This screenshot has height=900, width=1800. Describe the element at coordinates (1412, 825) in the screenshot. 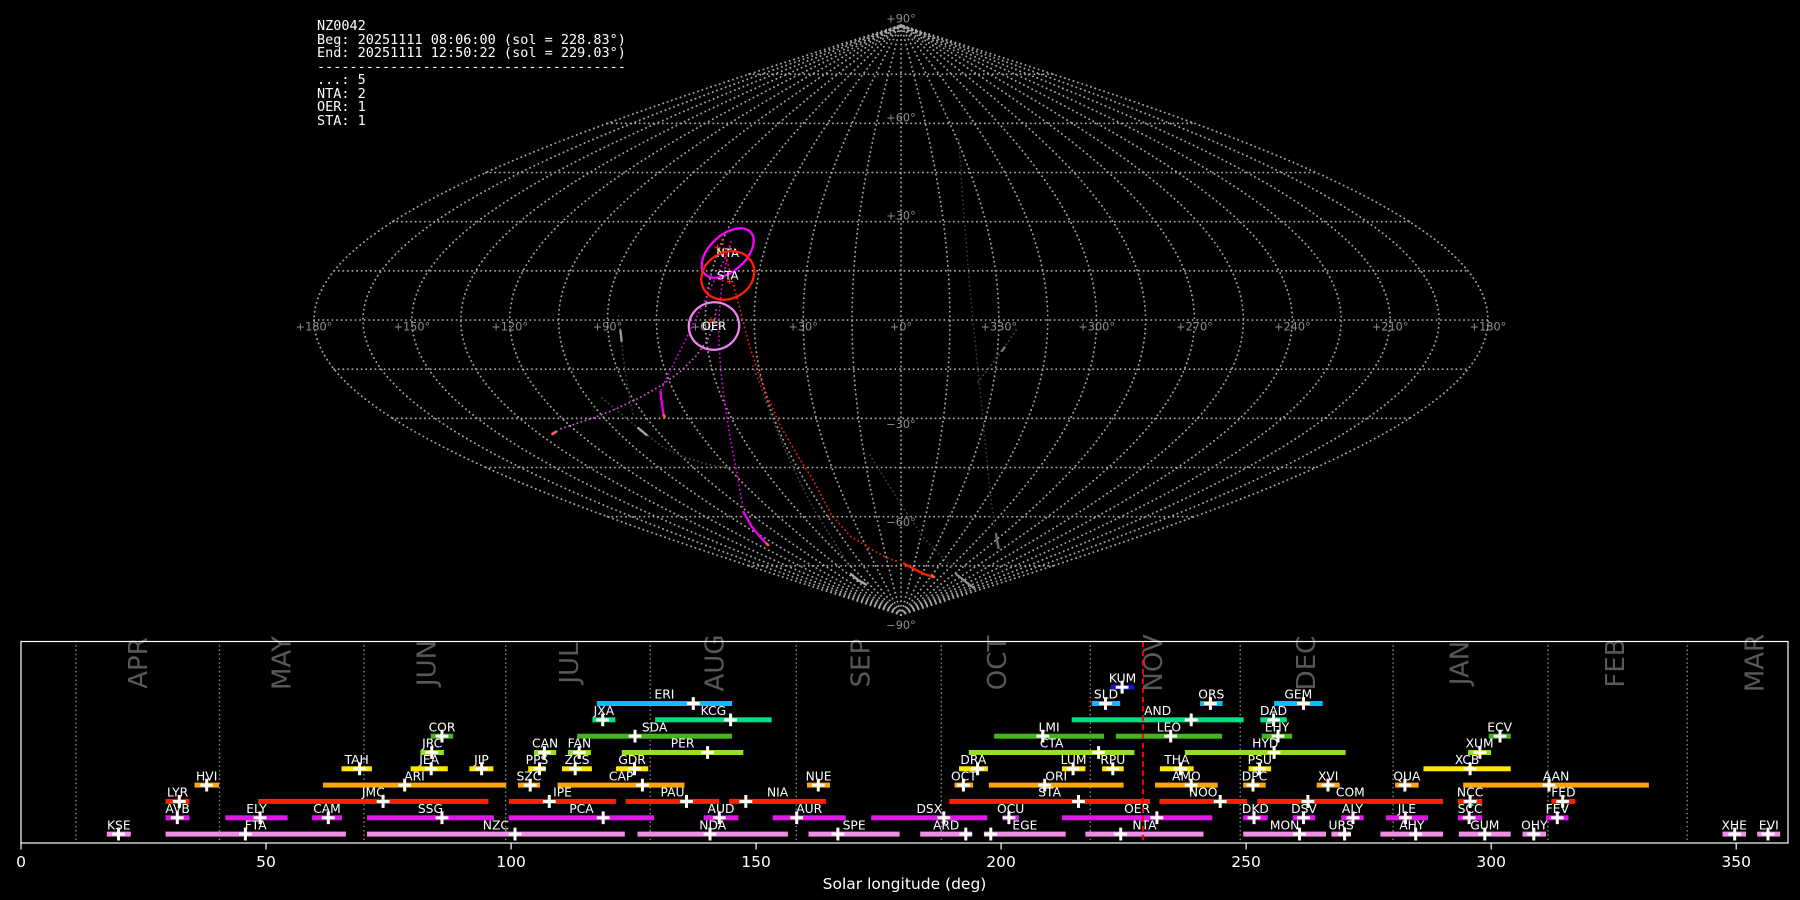

I see `activity-label-AHY: AHY` at that location.